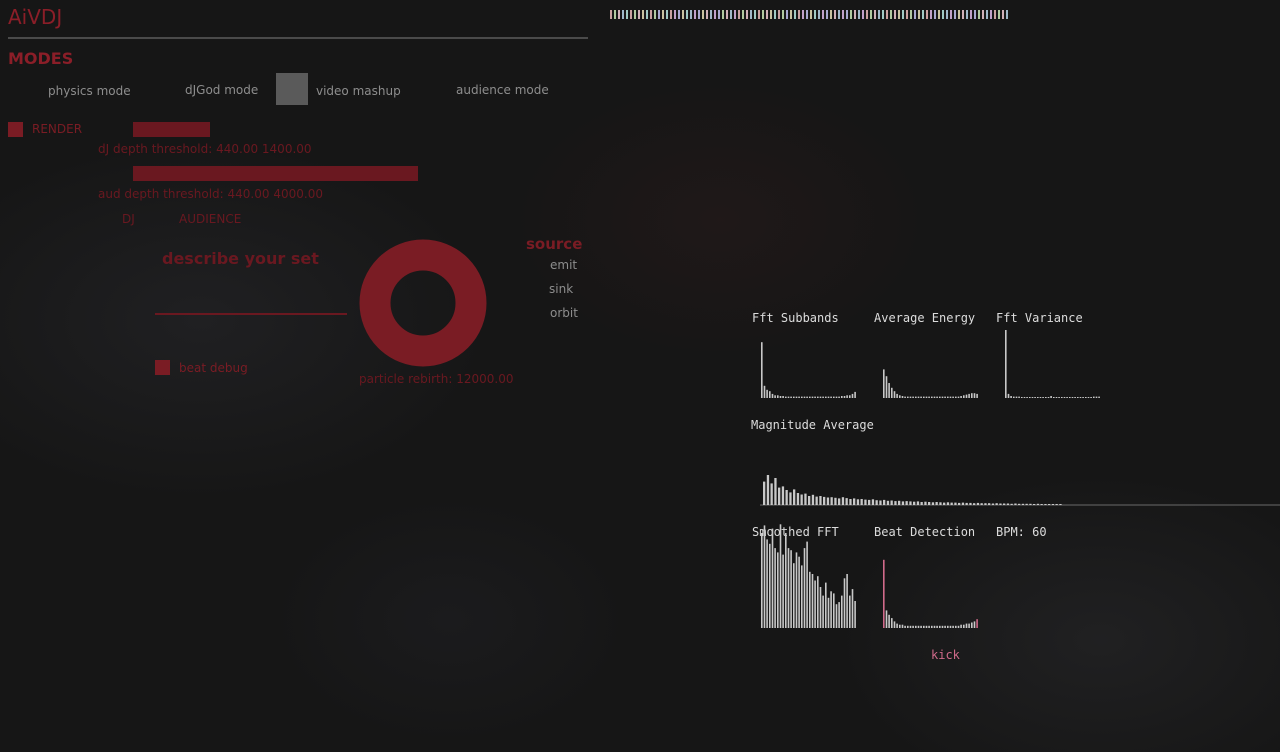  Describe the element at coordinates (925, 318) in the screenshot. I see `average-energy-label: Average Energy` at that location.